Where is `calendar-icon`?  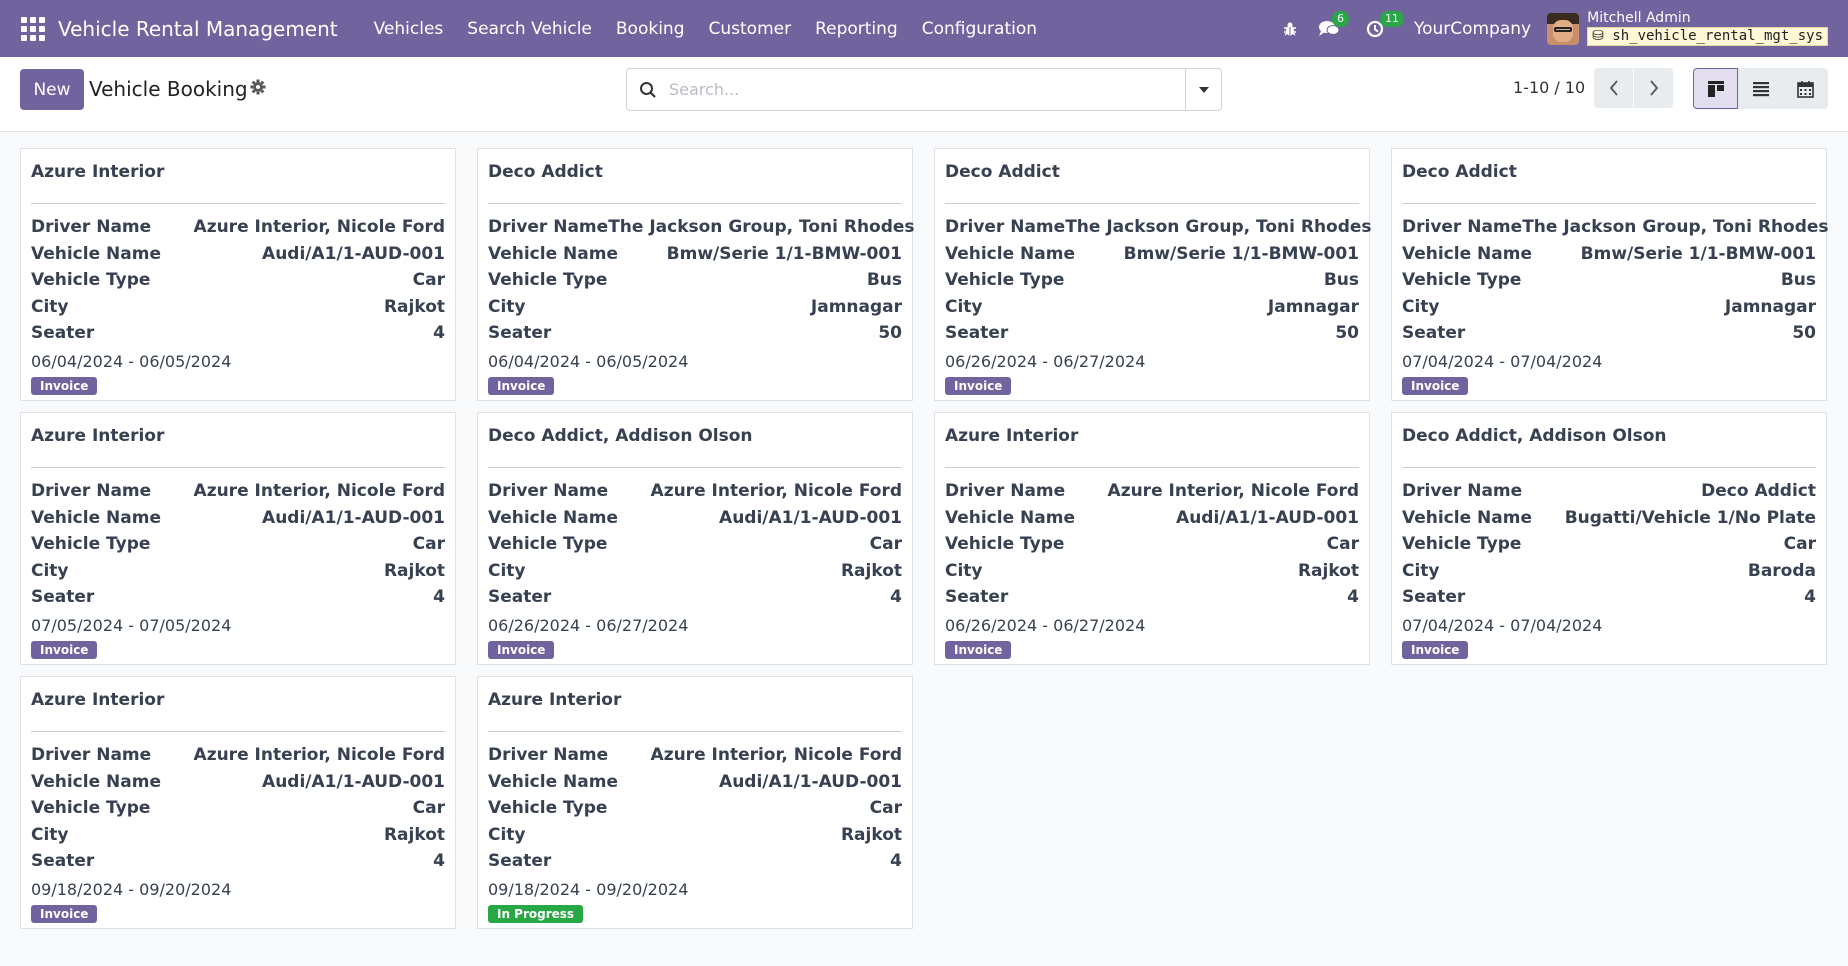
calendar-icon is located at coordinates (1805, 89).